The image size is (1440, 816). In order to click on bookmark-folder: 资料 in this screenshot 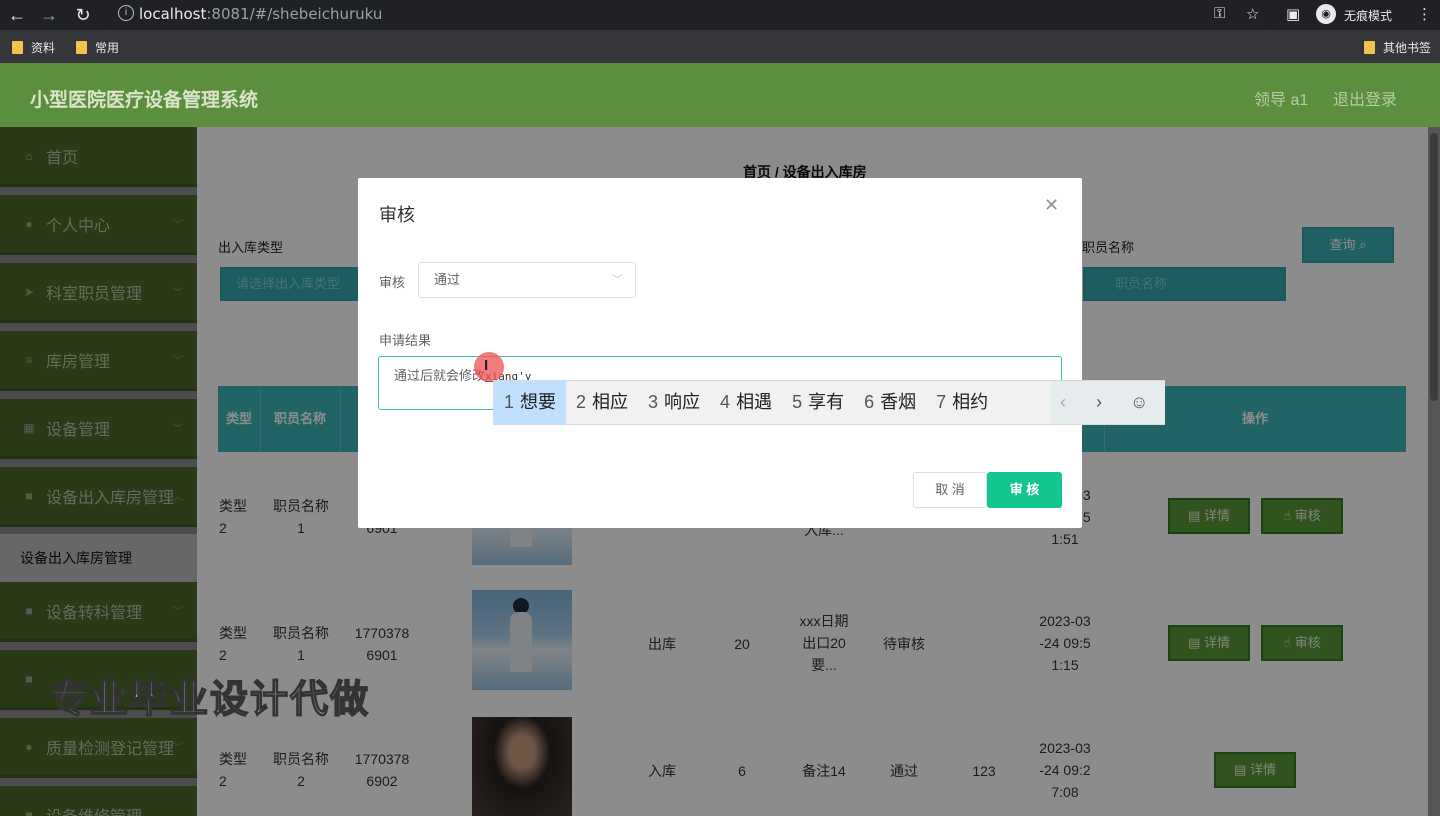, I will do `click(33, 47)`.